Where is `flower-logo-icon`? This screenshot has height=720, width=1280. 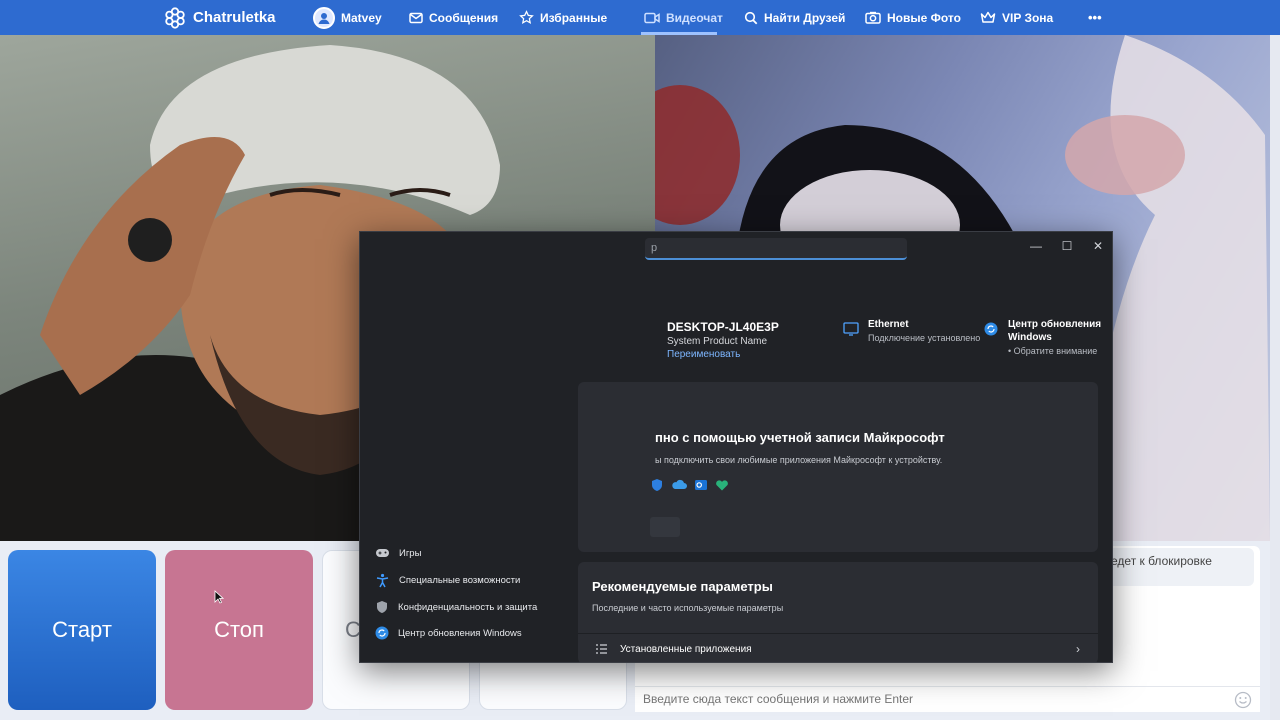
flower-logo-icon is located at coordinates (175, 17).